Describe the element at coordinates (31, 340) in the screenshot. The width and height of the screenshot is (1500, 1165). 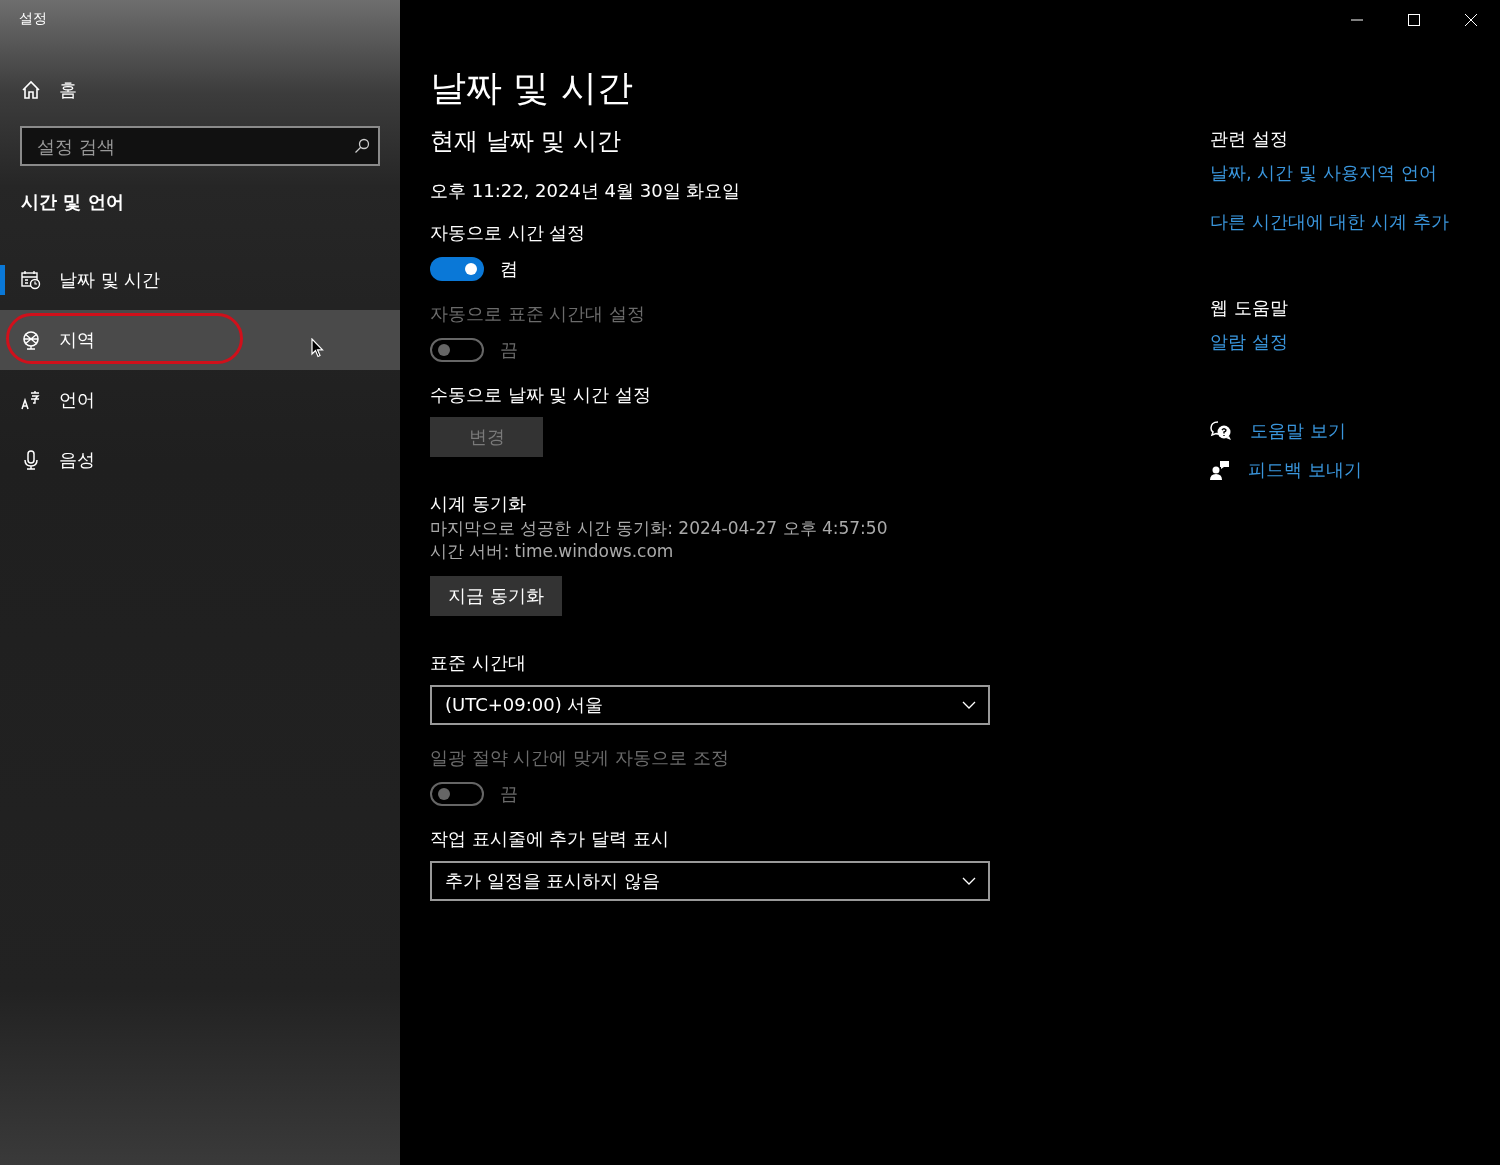
I see `globe-icon` at that location.